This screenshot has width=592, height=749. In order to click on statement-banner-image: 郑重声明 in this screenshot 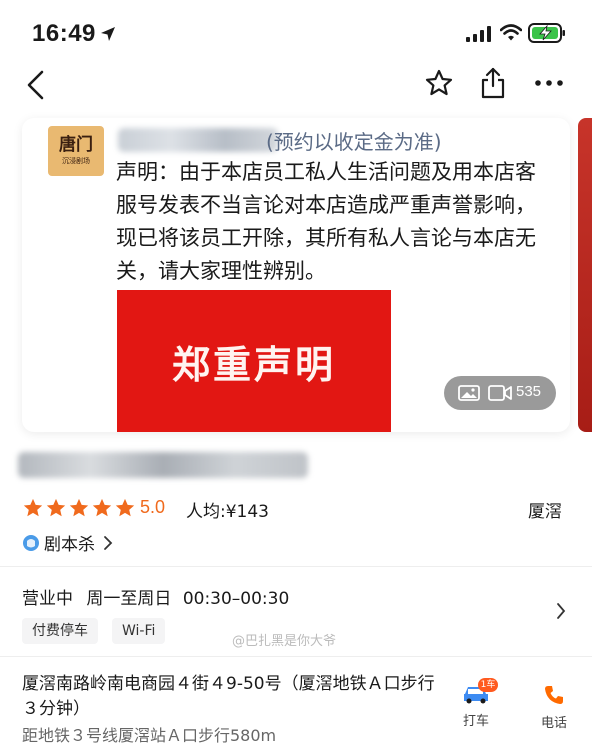, I will do `click(254, 361)`.